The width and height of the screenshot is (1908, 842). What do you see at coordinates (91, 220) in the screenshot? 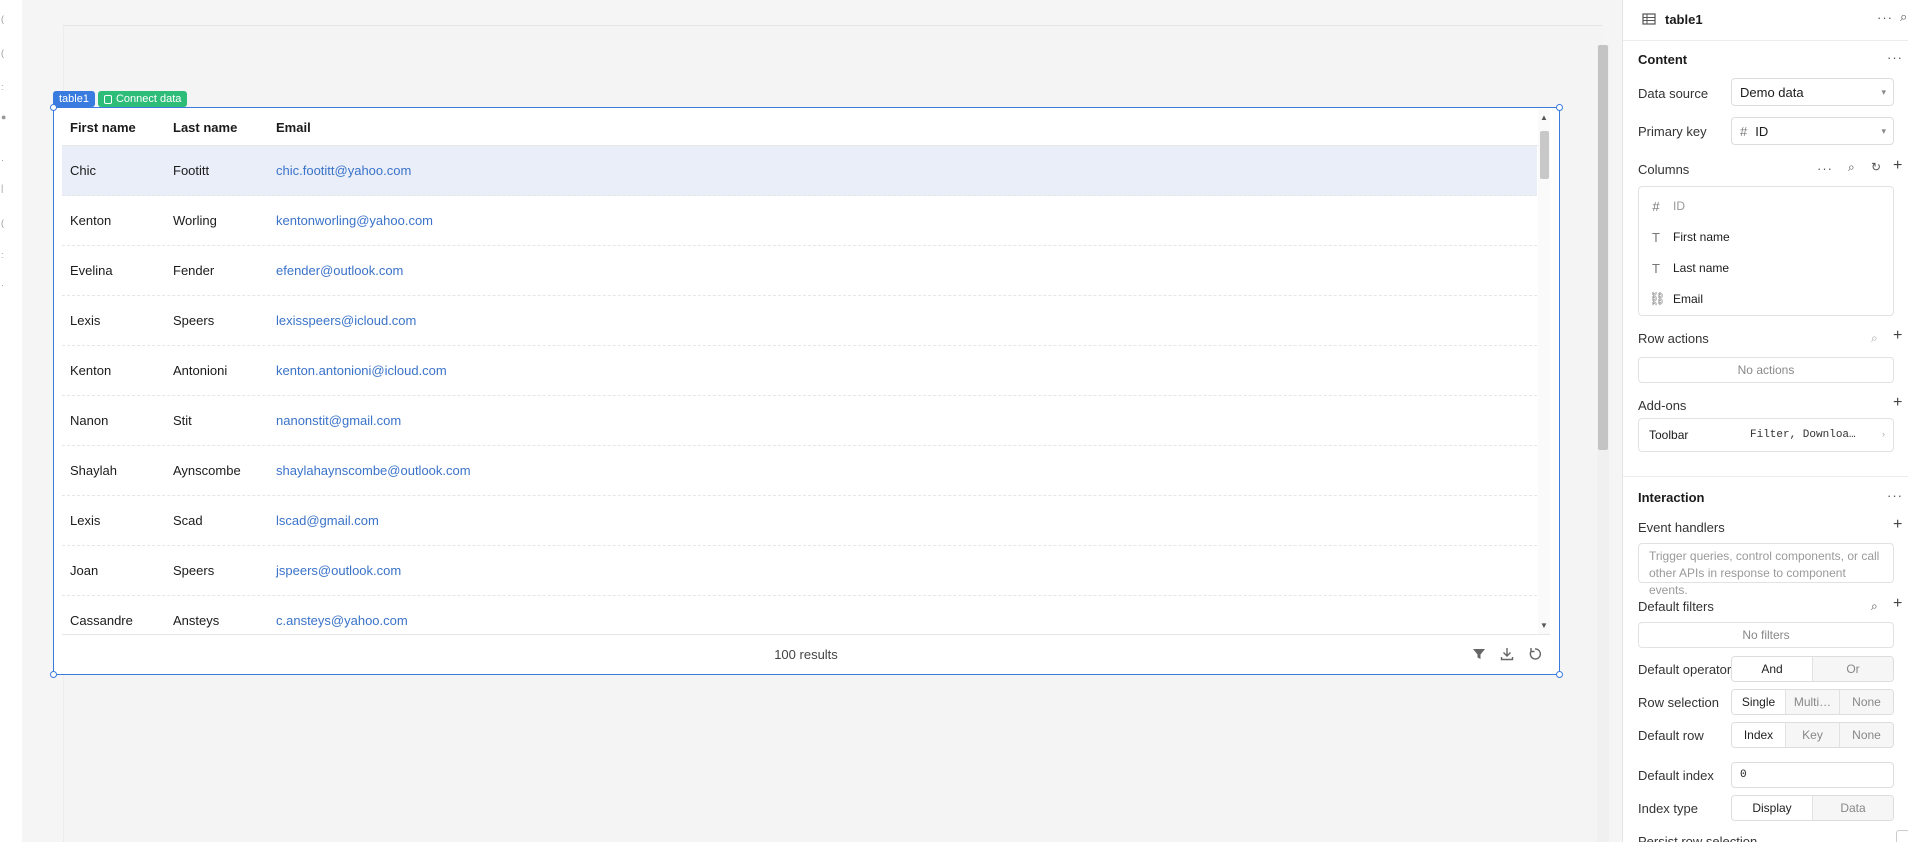
I see `cell-first-name: Kenton` at bounding box center [91, 220].